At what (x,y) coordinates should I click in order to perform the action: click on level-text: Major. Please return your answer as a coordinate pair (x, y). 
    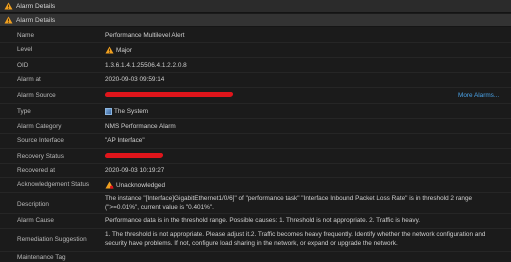
    Looking at the image, I should click on (124, 50).